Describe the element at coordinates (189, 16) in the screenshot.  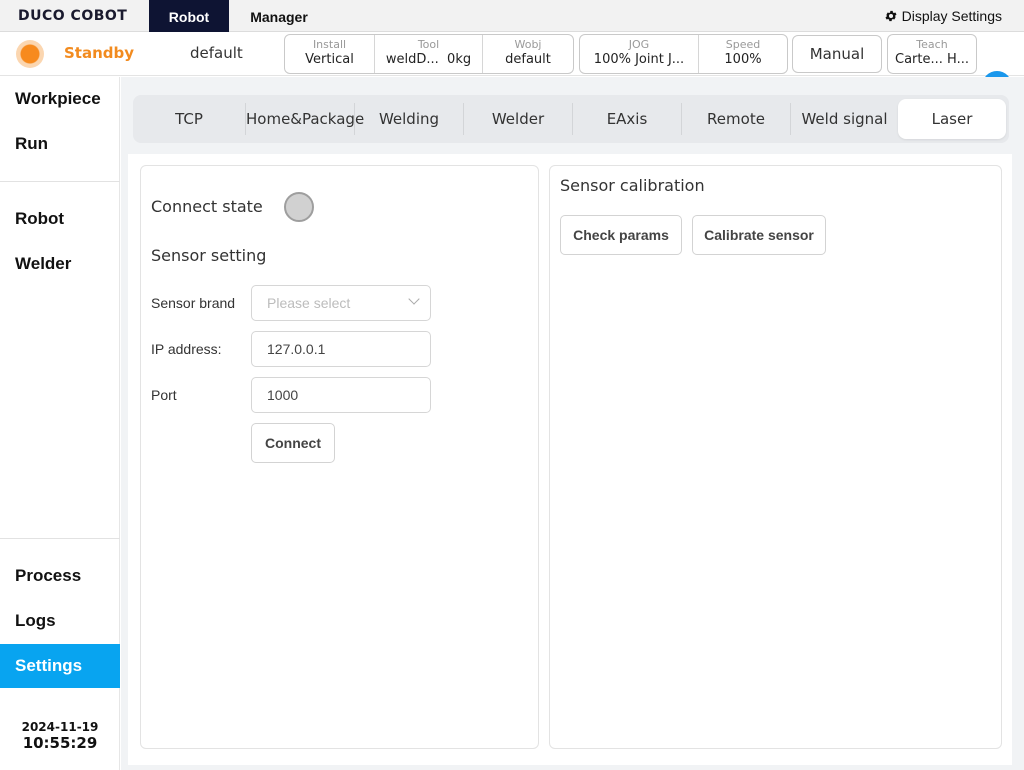
I see `top-tab-robot: Robot` at that location.